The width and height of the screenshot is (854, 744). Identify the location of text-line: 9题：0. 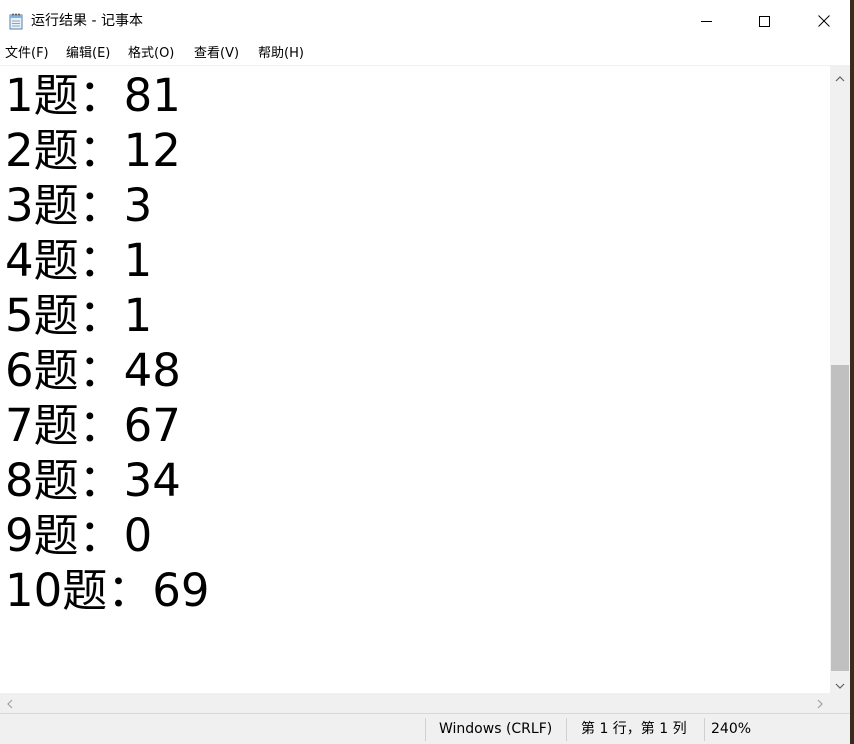
(79, 535).